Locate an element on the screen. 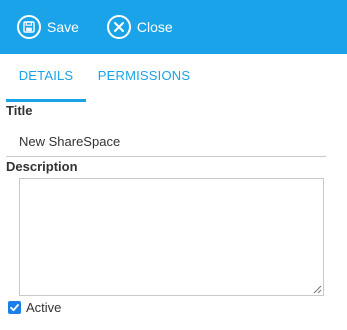 Image resolution: width=347 pixels, height=330 pixels. tab-details-label: DETAILS is located at coordinates (46, 75).